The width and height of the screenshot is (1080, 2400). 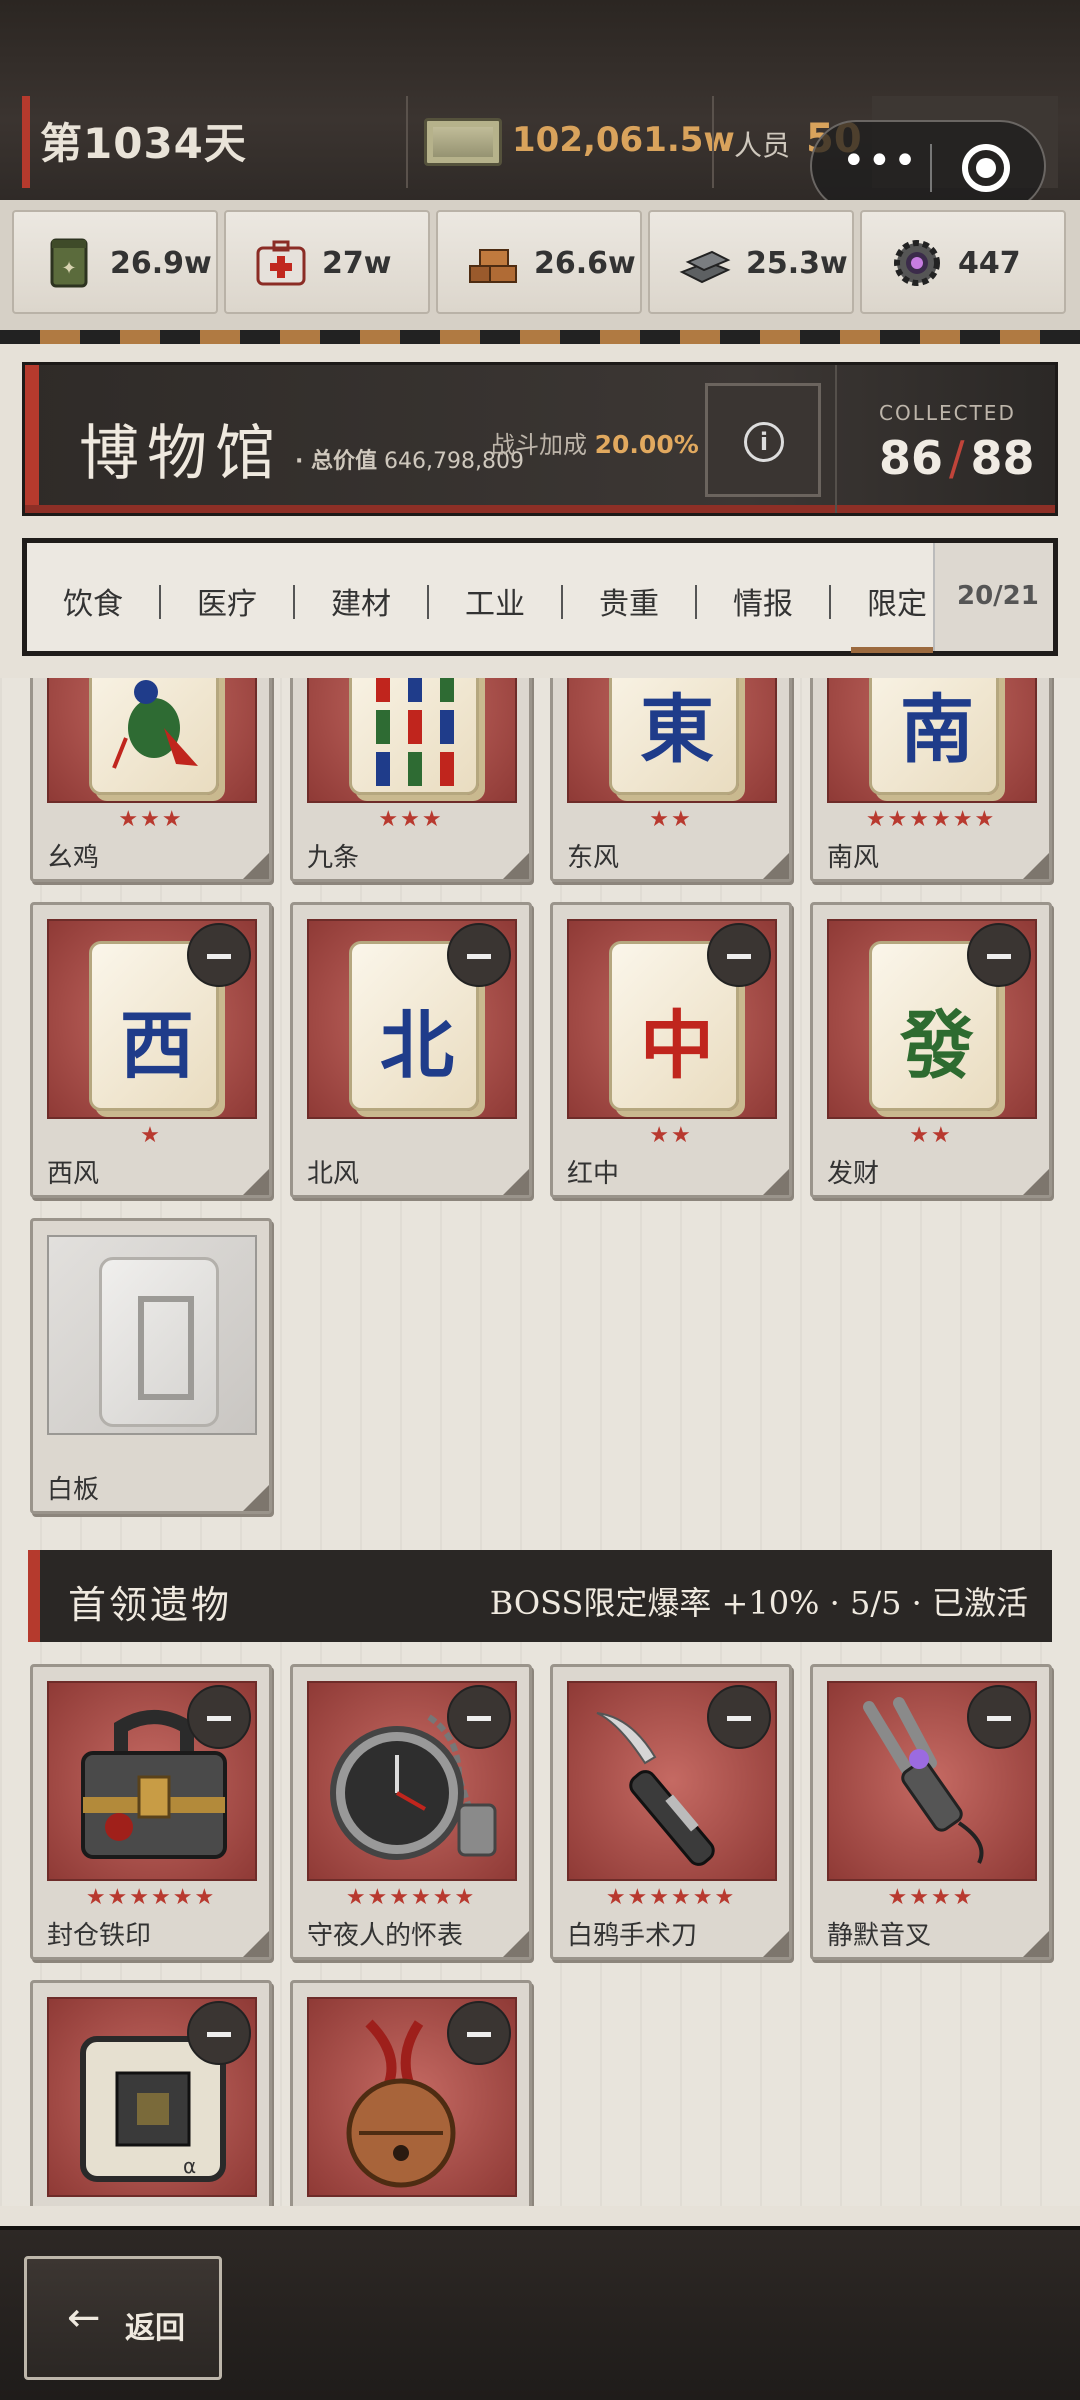 I want to click on bottom-bar: ← 返回, so click(x=540, y=2313).